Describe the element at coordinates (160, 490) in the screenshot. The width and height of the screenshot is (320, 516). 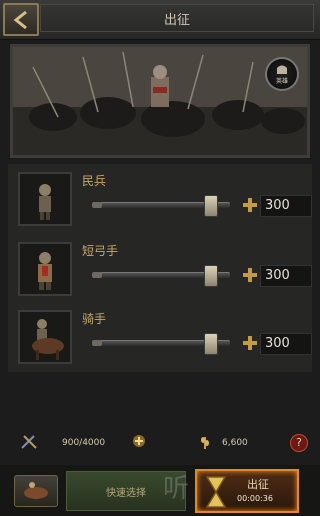
I see `bottom-bar: 快速选择 出征 00:00:36` at that location.